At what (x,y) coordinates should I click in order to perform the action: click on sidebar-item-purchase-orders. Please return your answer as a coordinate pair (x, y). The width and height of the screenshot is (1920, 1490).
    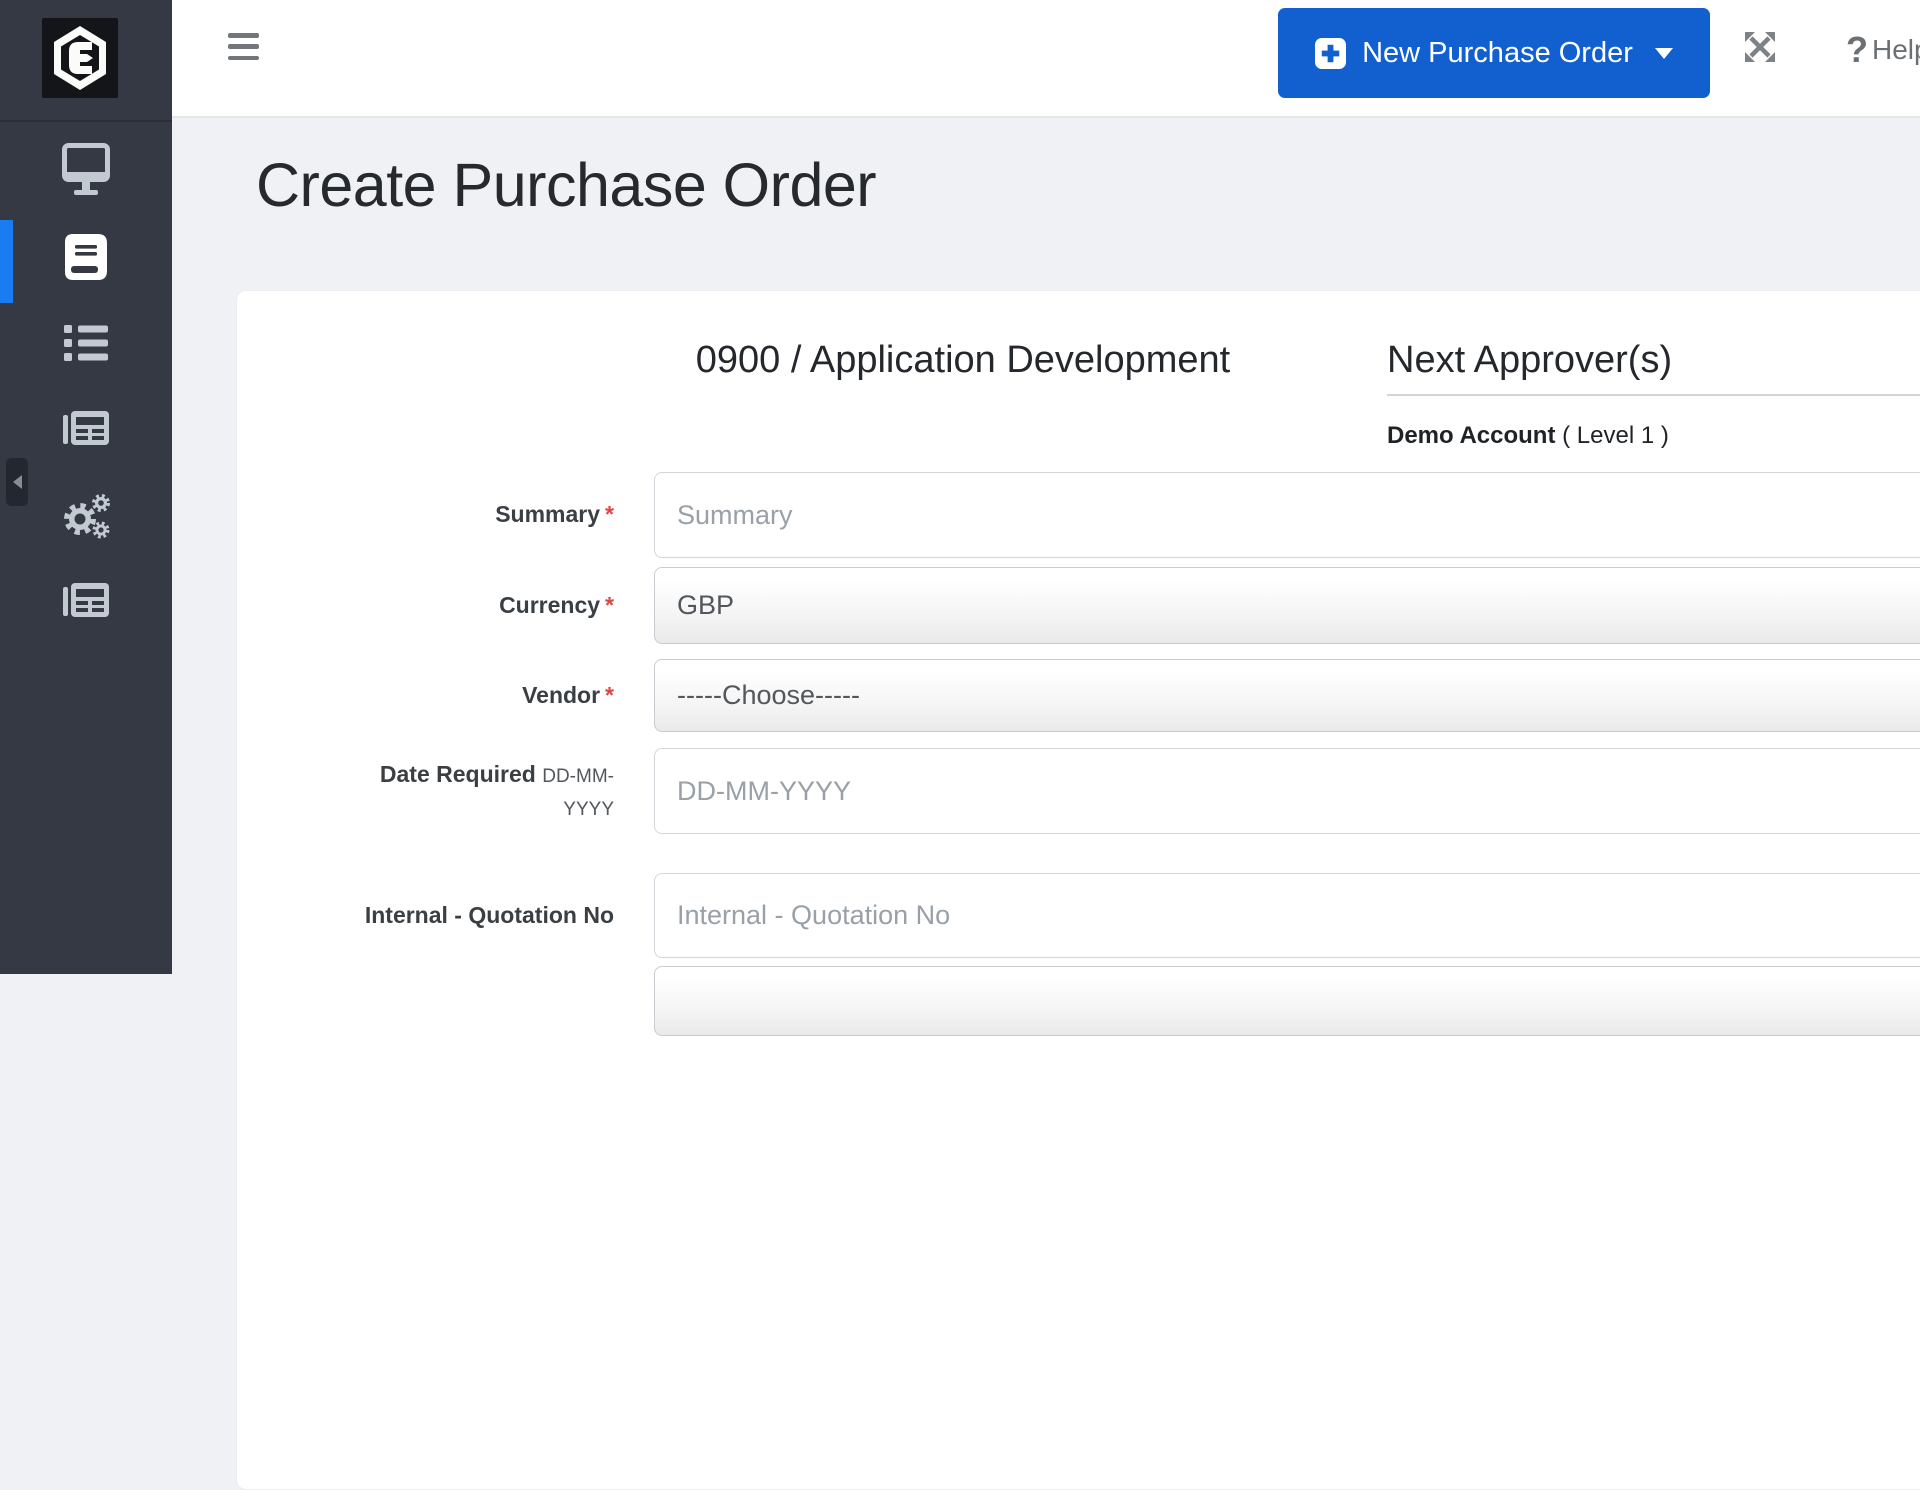
    Looking at the image, I should click on (86, 259).